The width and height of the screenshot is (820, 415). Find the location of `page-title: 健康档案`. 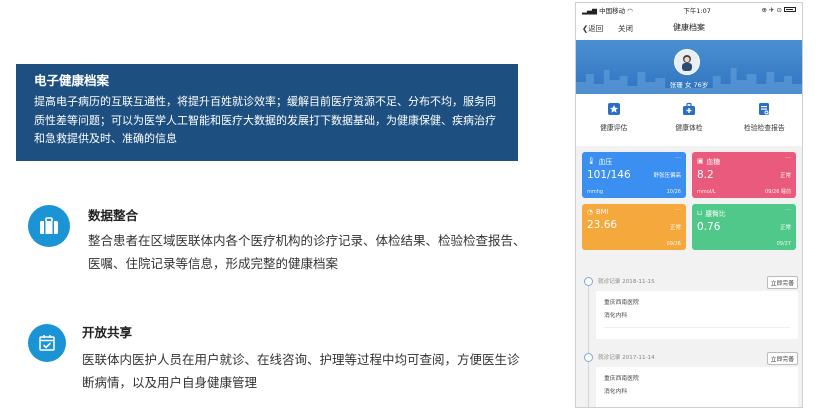

page-title: 健康档案 is located at coordinates (689, 27).